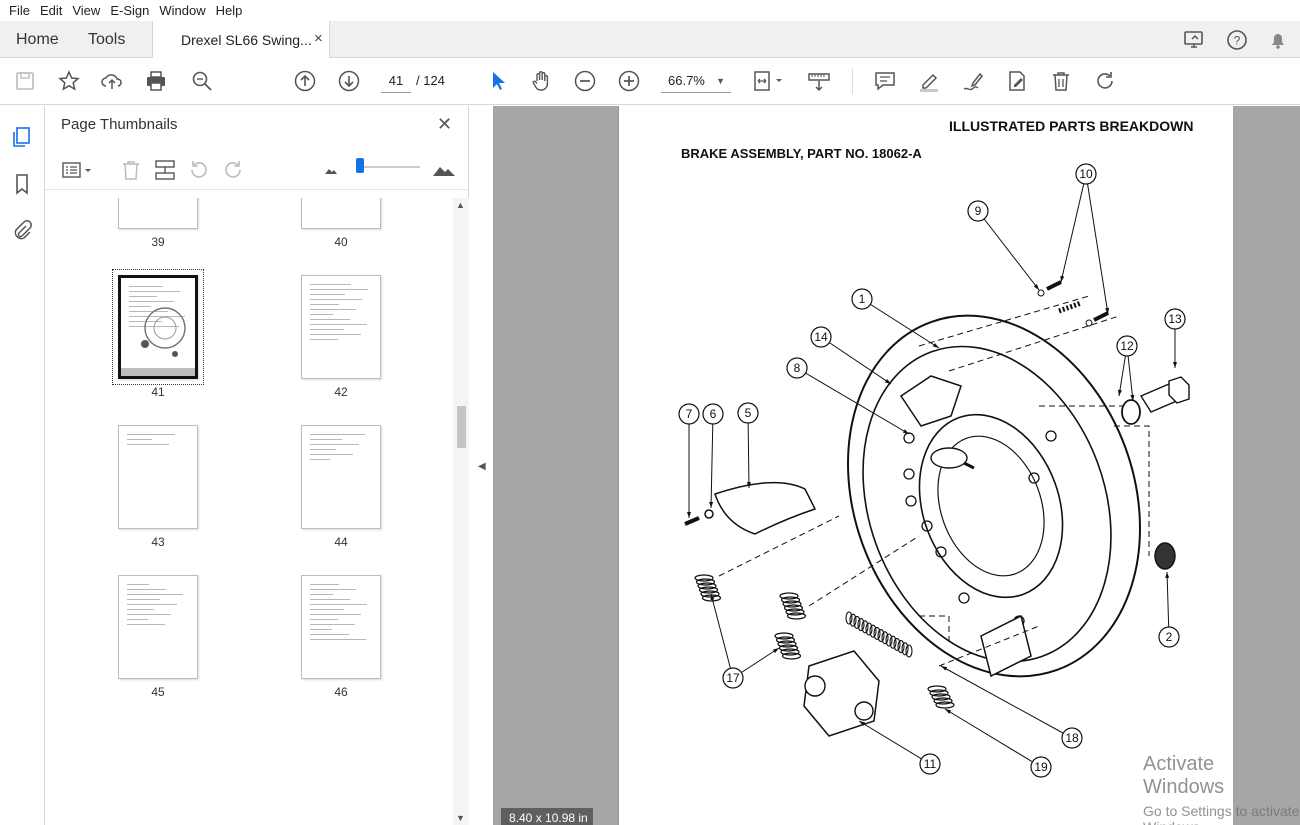  Describe the element at coordinates (444, 124) in the screenshot. I see `close-panel-icon: ✕` at that location.